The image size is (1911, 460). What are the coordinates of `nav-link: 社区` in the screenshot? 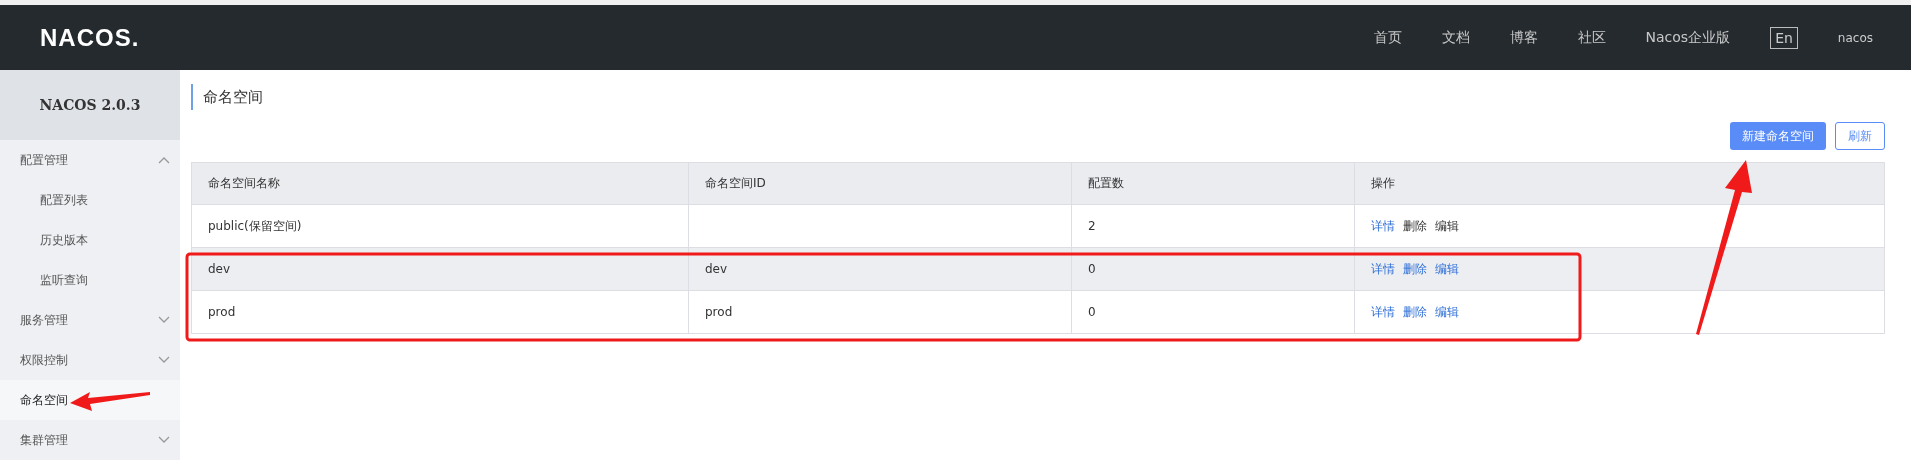 It's located at (1591, 37).